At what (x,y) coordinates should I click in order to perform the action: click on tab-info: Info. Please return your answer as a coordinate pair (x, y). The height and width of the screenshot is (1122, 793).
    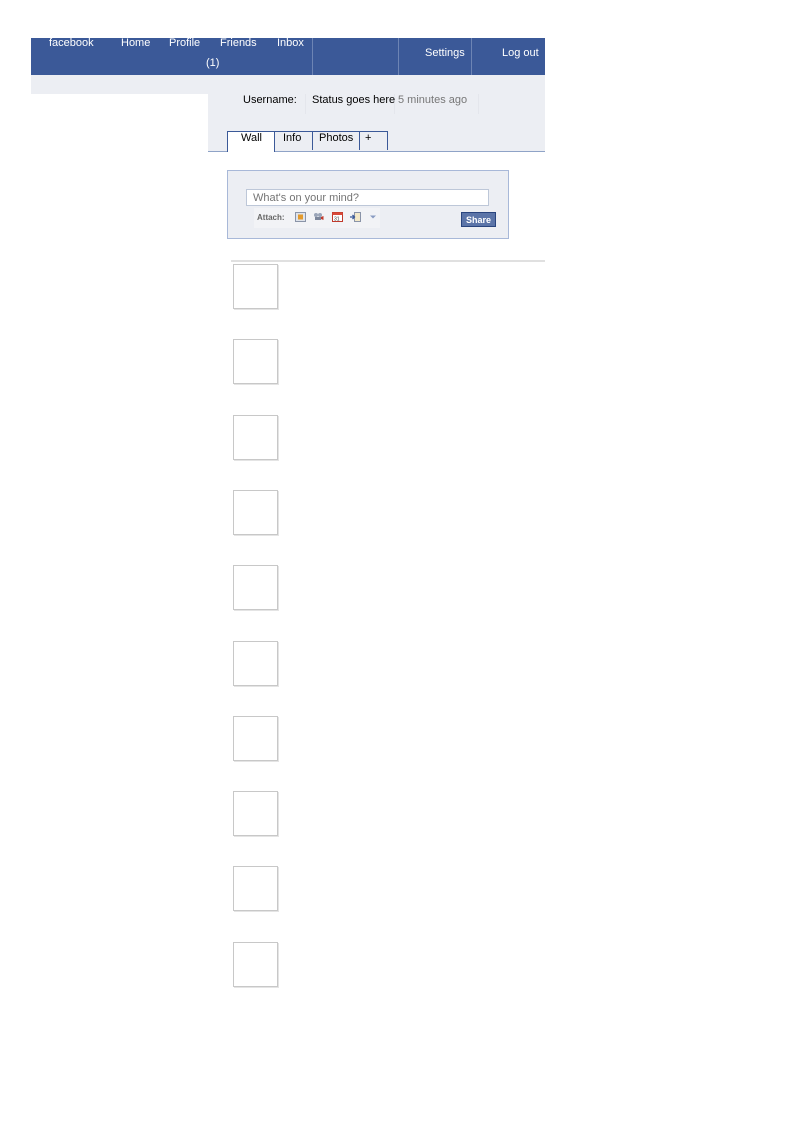
    Looking at the image, I should click on (293, 140).